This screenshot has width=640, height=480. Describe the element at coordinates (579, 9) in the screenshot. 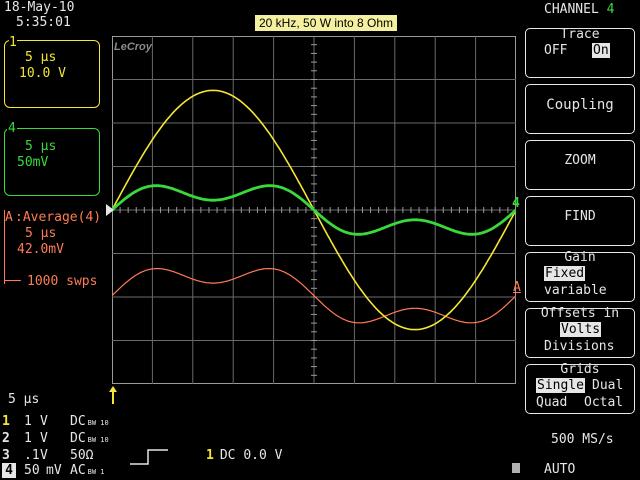

I see `menu-header: CHANNEL 4` at that location.